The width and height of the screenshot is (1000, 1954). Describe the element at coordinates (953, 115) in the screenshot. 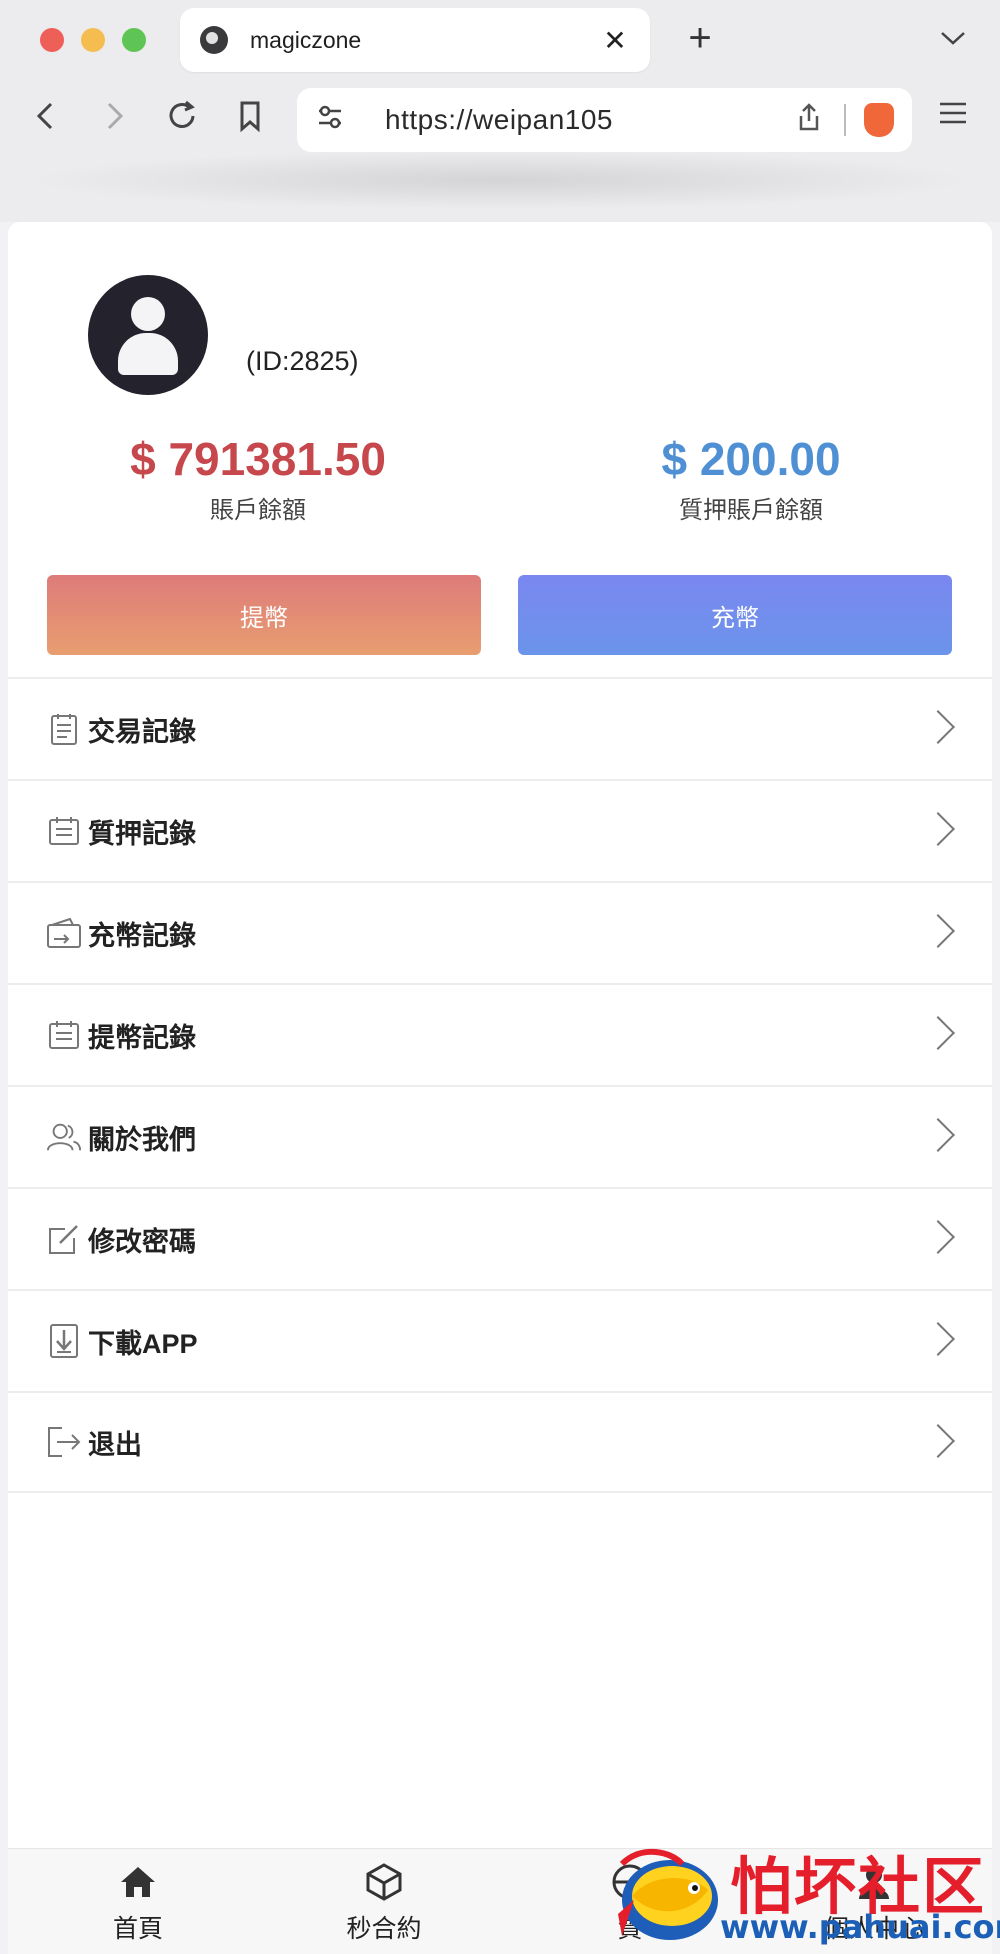

I see `browser-menu-icon` at that location.